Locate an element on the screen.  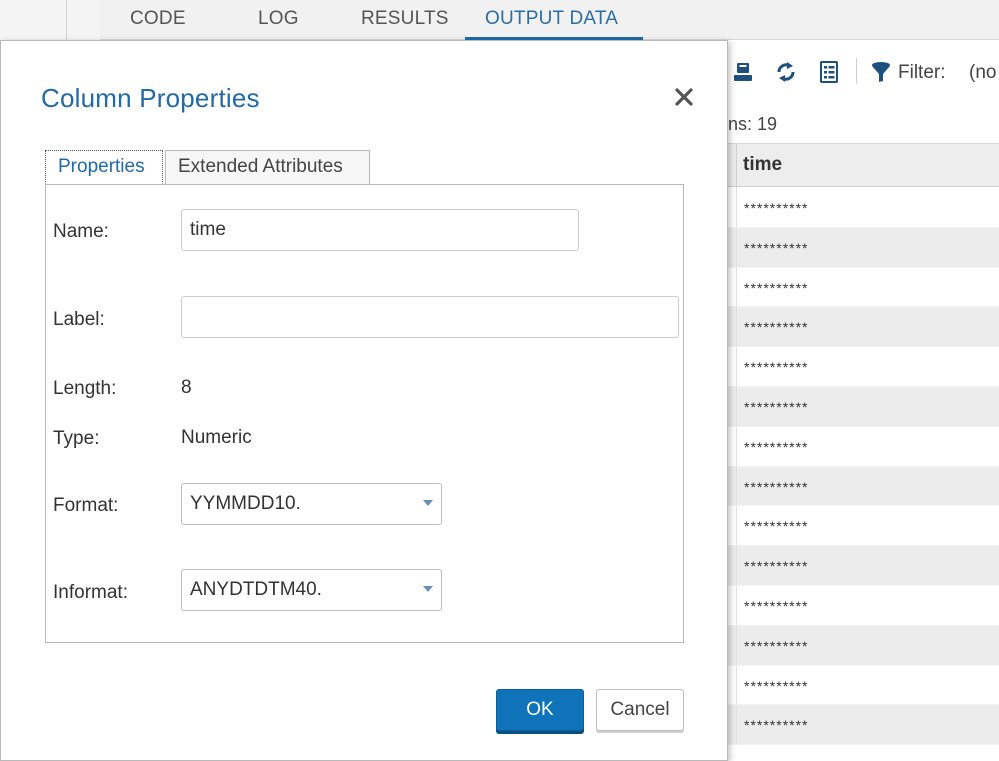
name-input is located at coordinates (380, 230).